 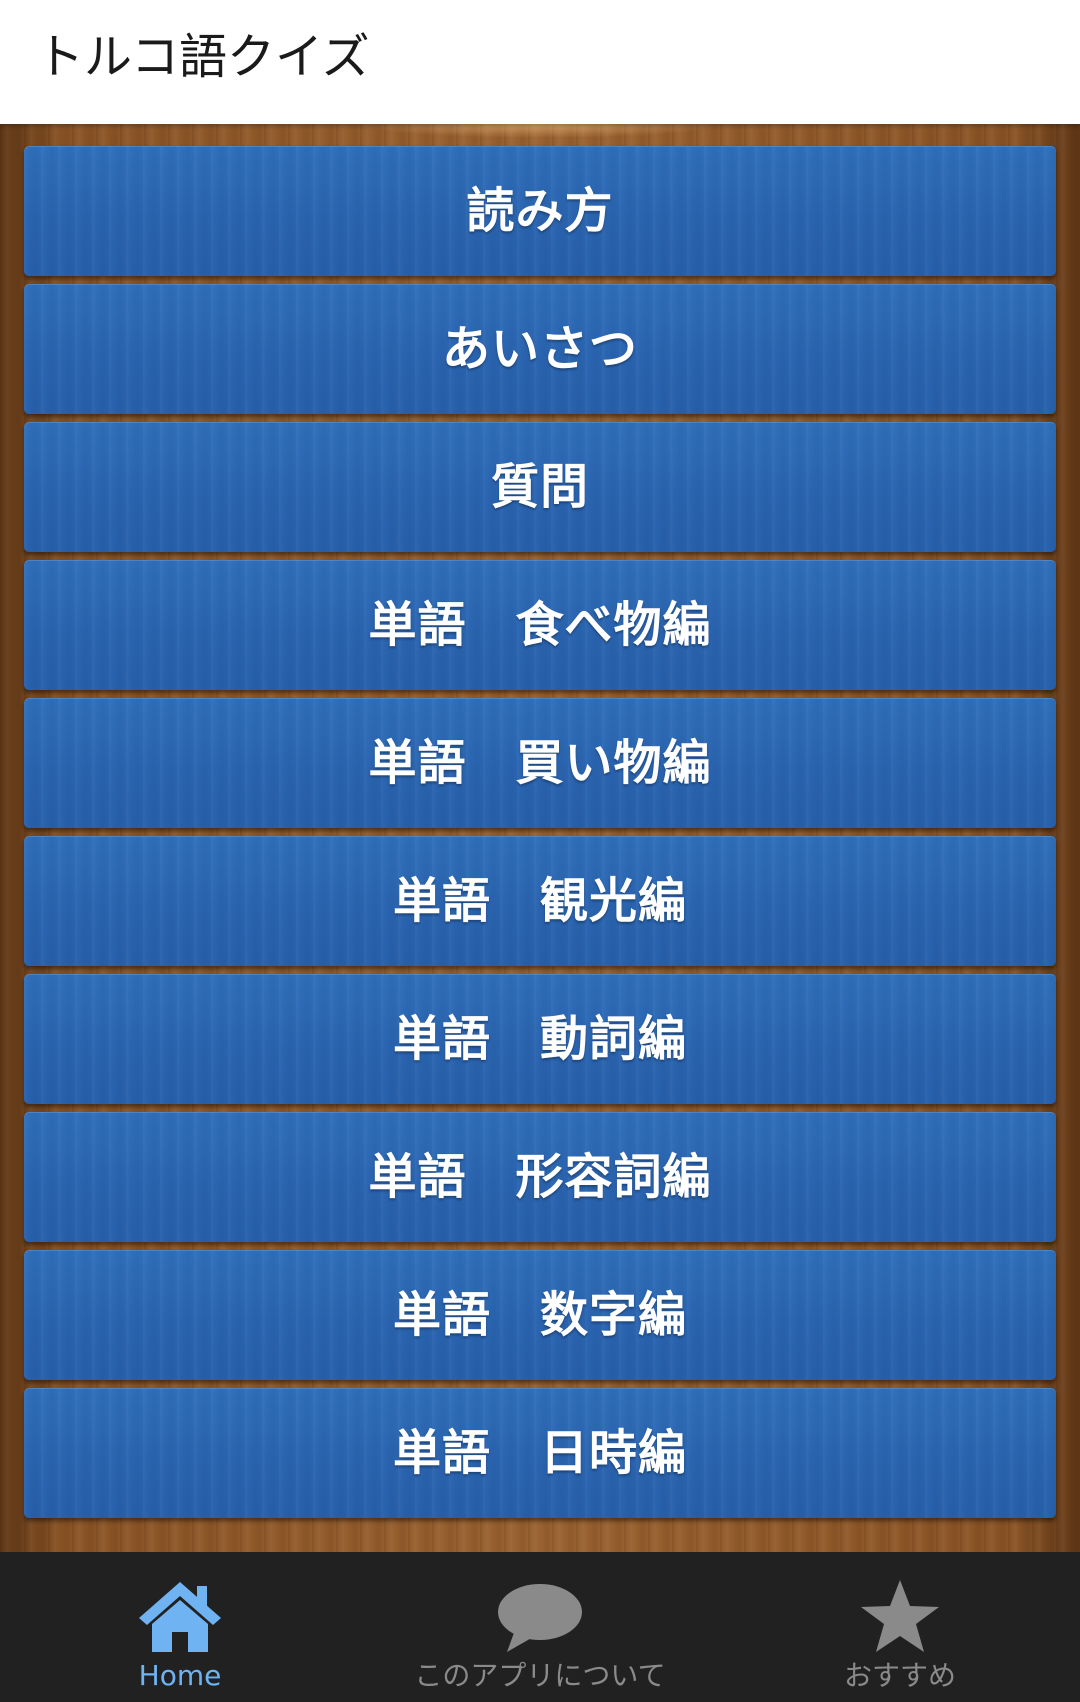 I want to click on menu-button-vocab-adjectives: 単語 形容詞編, so click(x=540, y=1177).